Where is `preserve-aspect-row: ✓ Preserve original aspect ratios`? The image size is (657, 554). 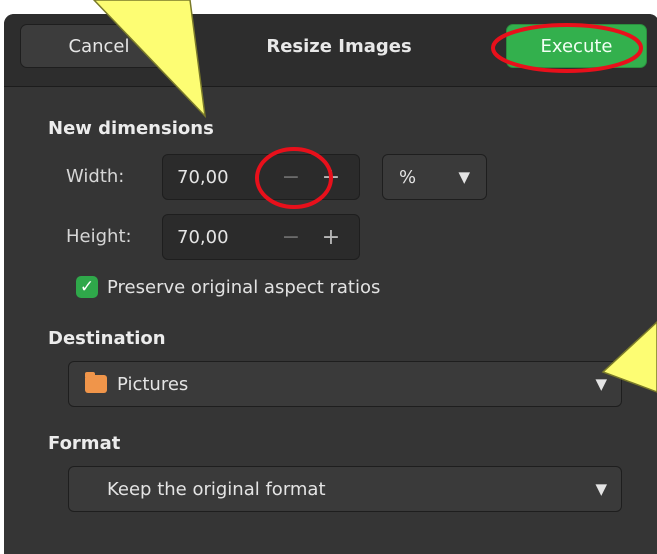
preserve-aspect-row: ✓ Preserve original aspect ratios is located at coordinates (228, 287).